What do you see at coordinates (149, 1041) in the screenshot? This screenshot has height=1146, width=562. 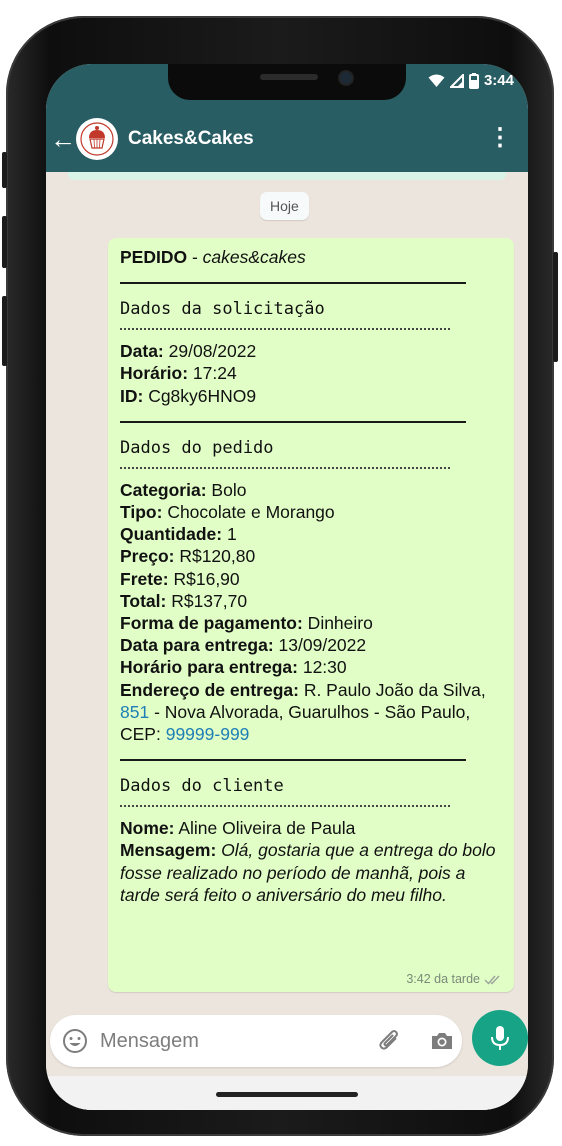 I see `message-placeholder: Mensagem` at bounding box center [149, 1041].